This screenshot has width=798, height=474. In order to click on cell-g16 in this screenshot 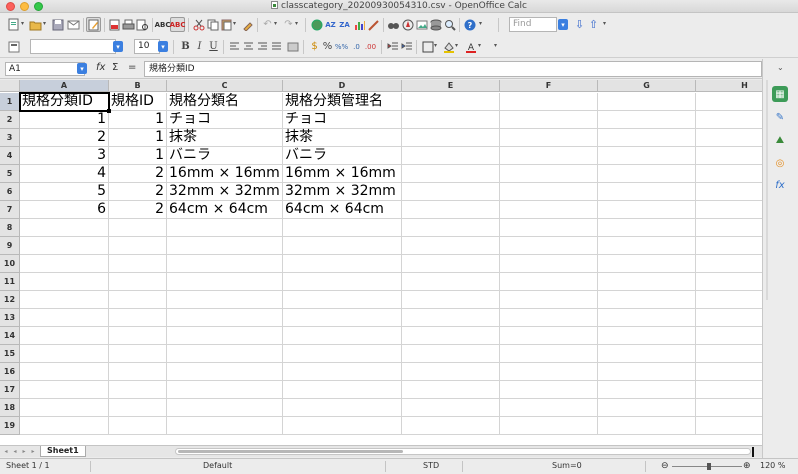, I will do `click(647, 372)`.